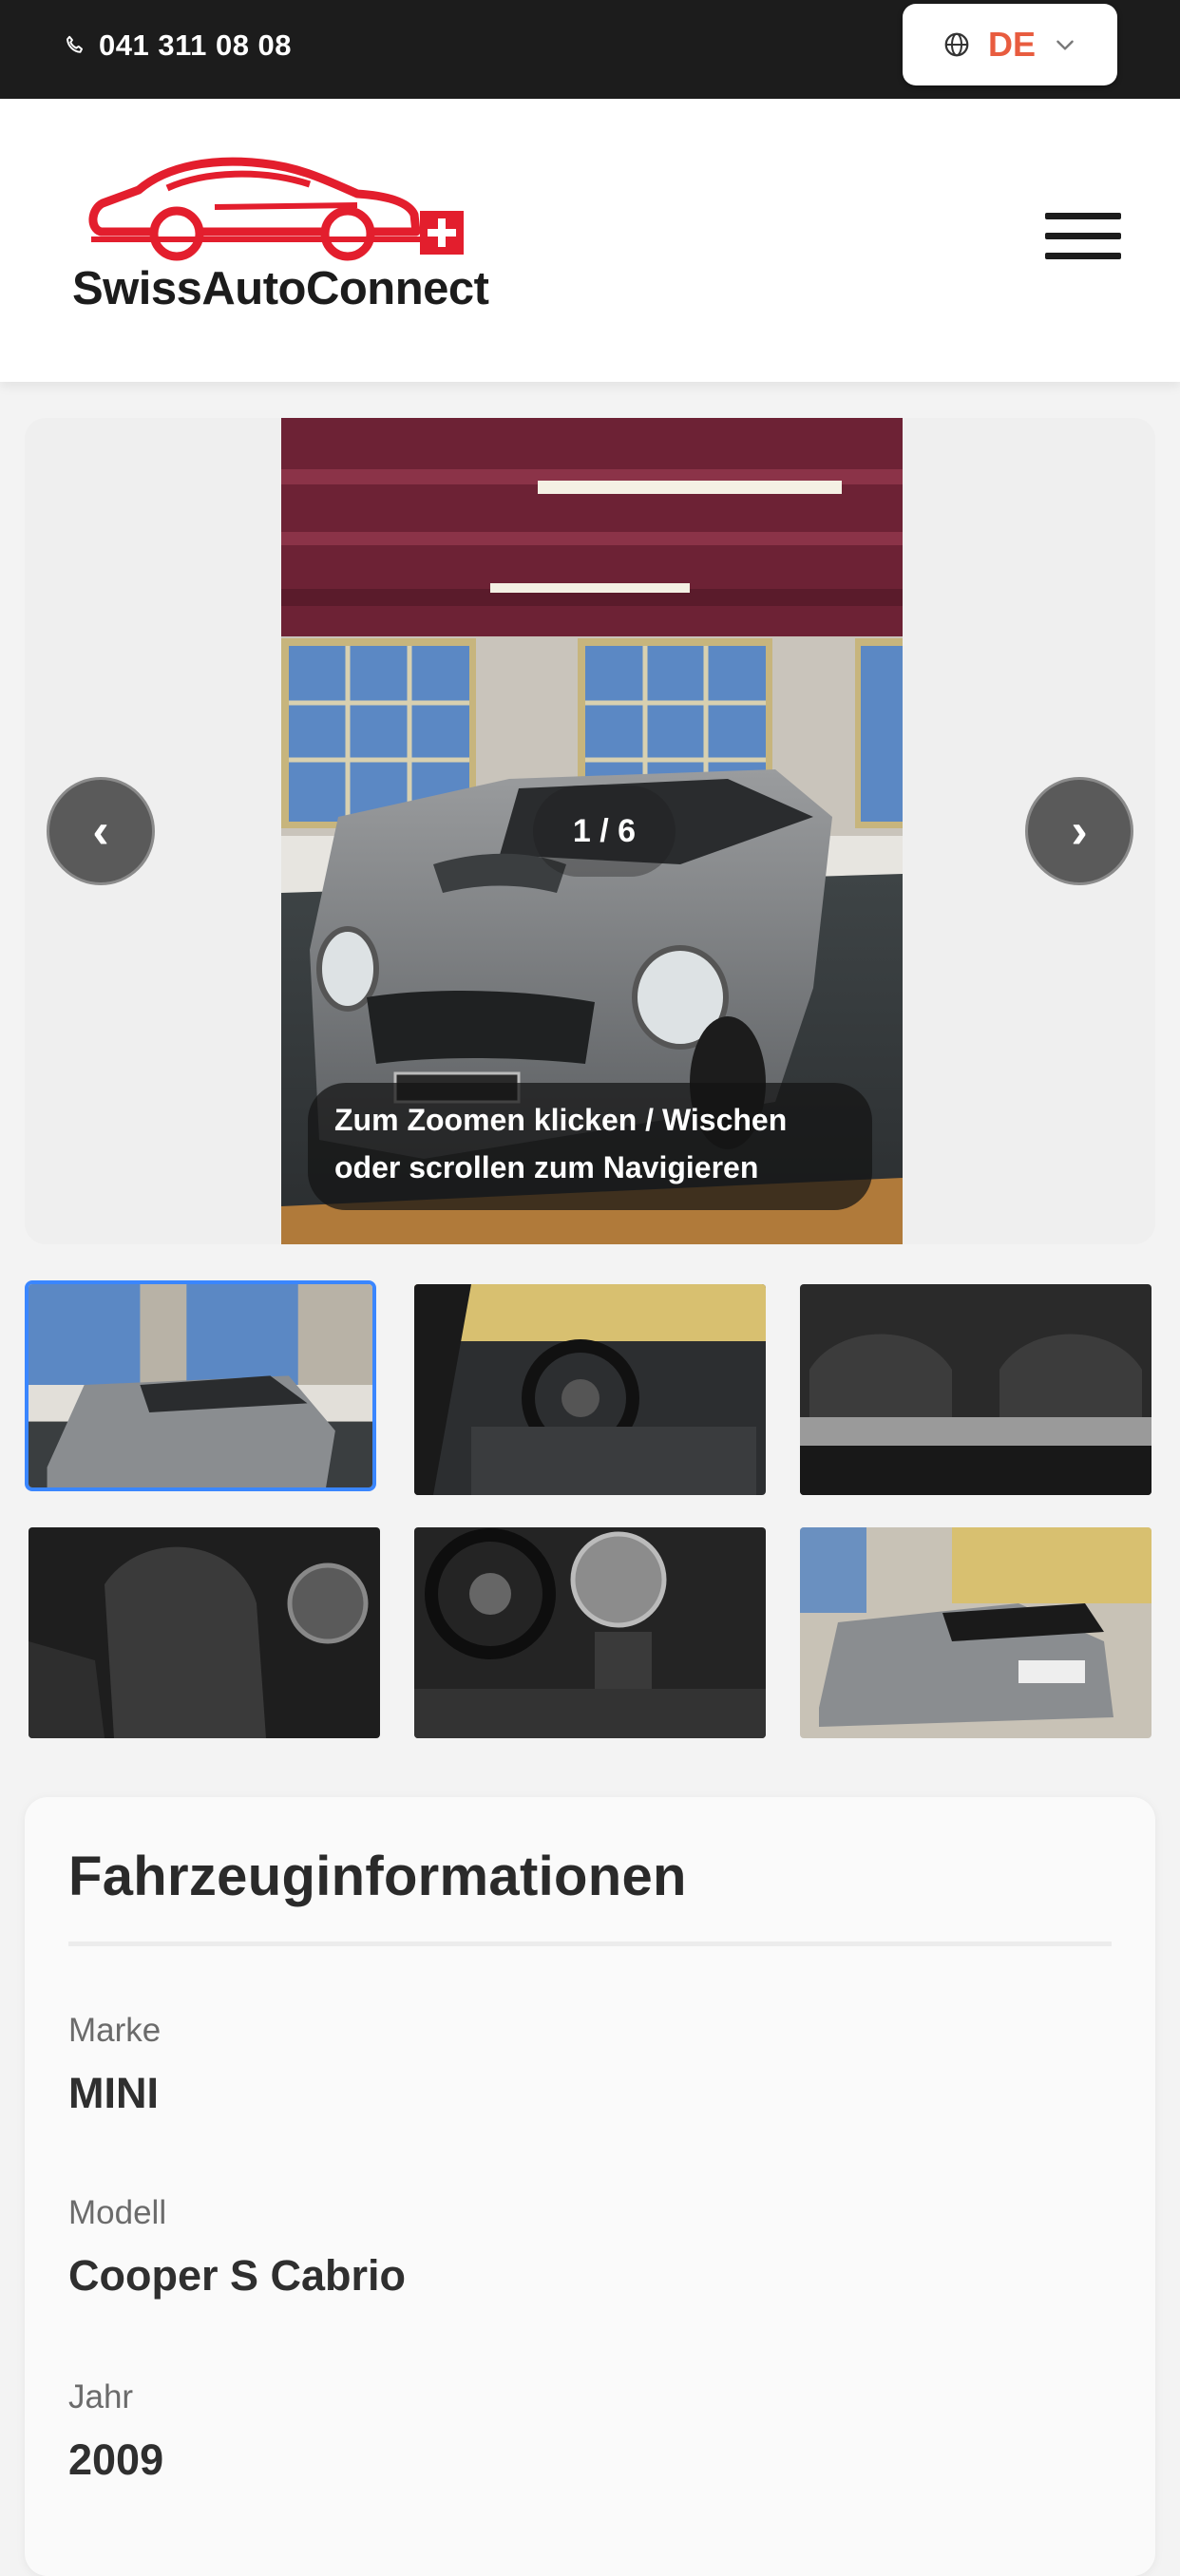  Describe the element at coordinates (237, 2275) in the screenshot. I see `model-value: Cooper S Cabrio` at that location.